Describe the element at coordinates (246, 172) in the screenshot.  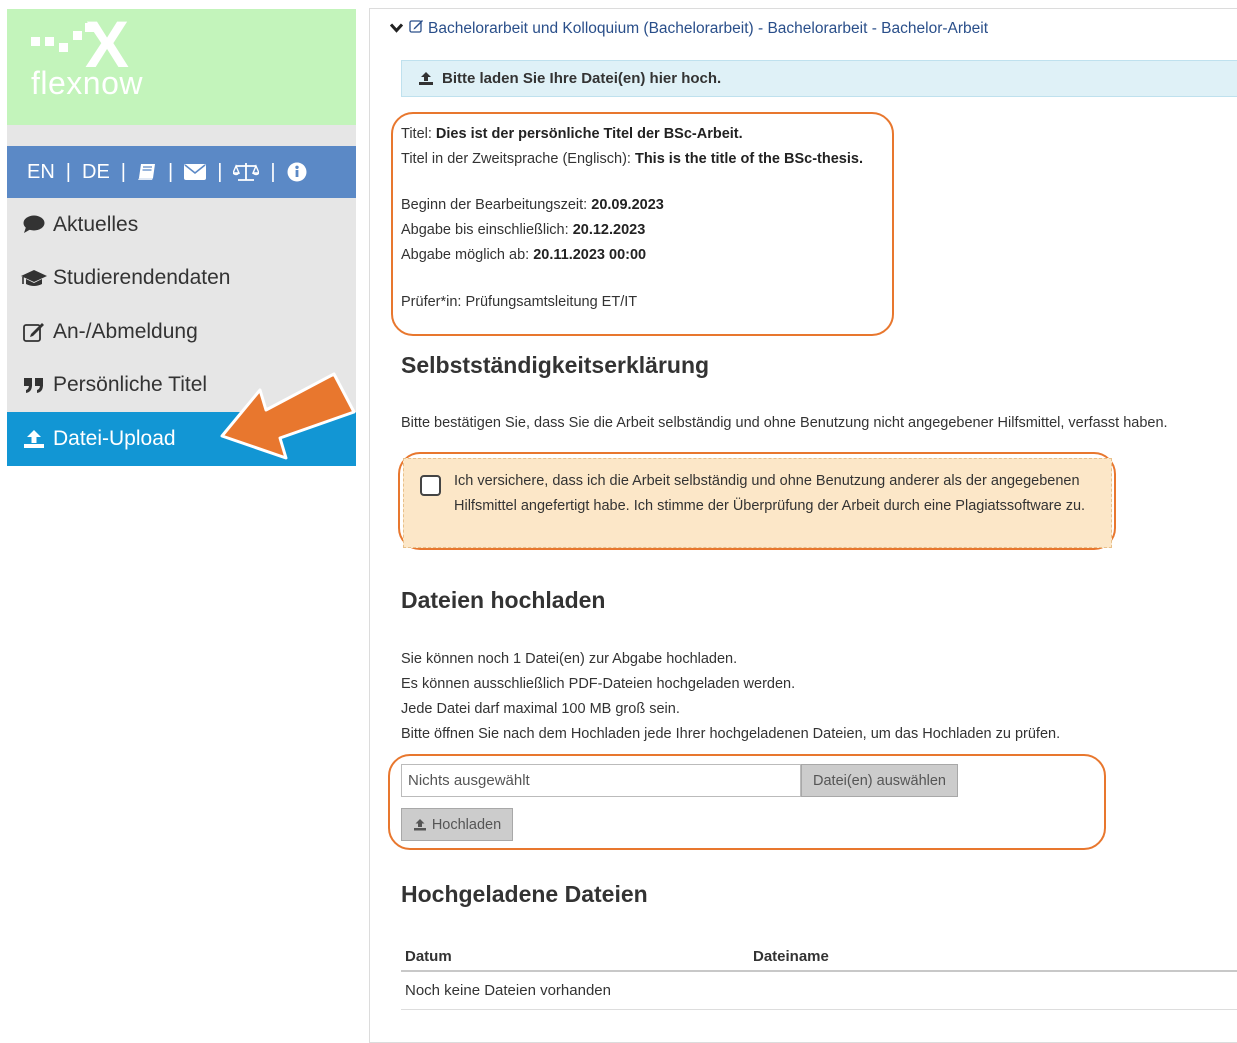
I see `balance-scale-icon` at that location.